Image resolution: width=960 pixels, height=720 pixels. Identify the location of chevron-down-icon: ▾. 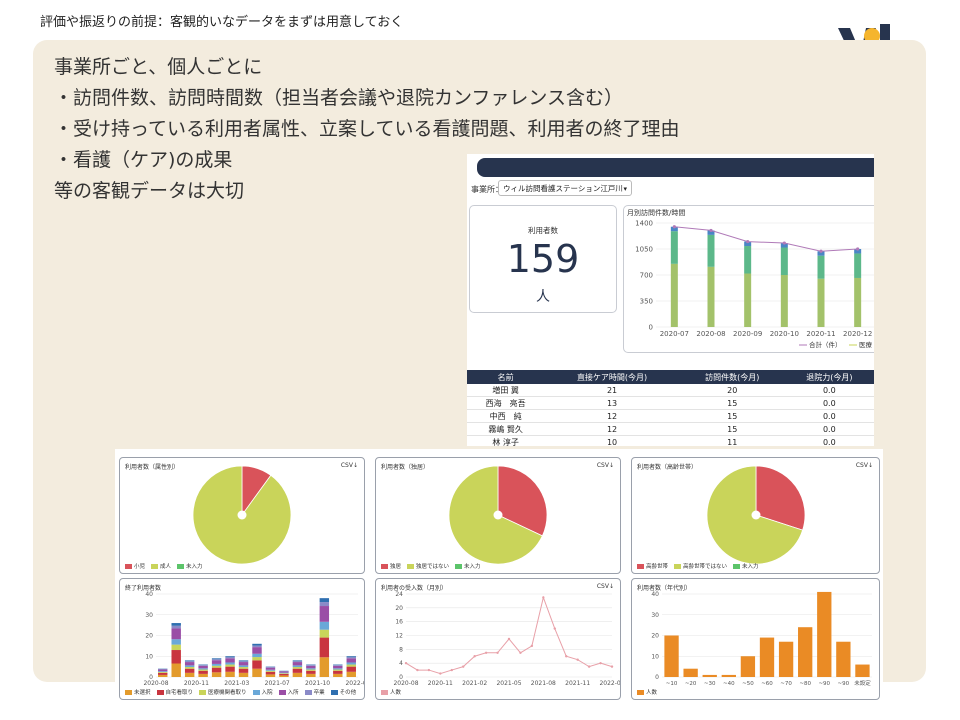
(625, 189).